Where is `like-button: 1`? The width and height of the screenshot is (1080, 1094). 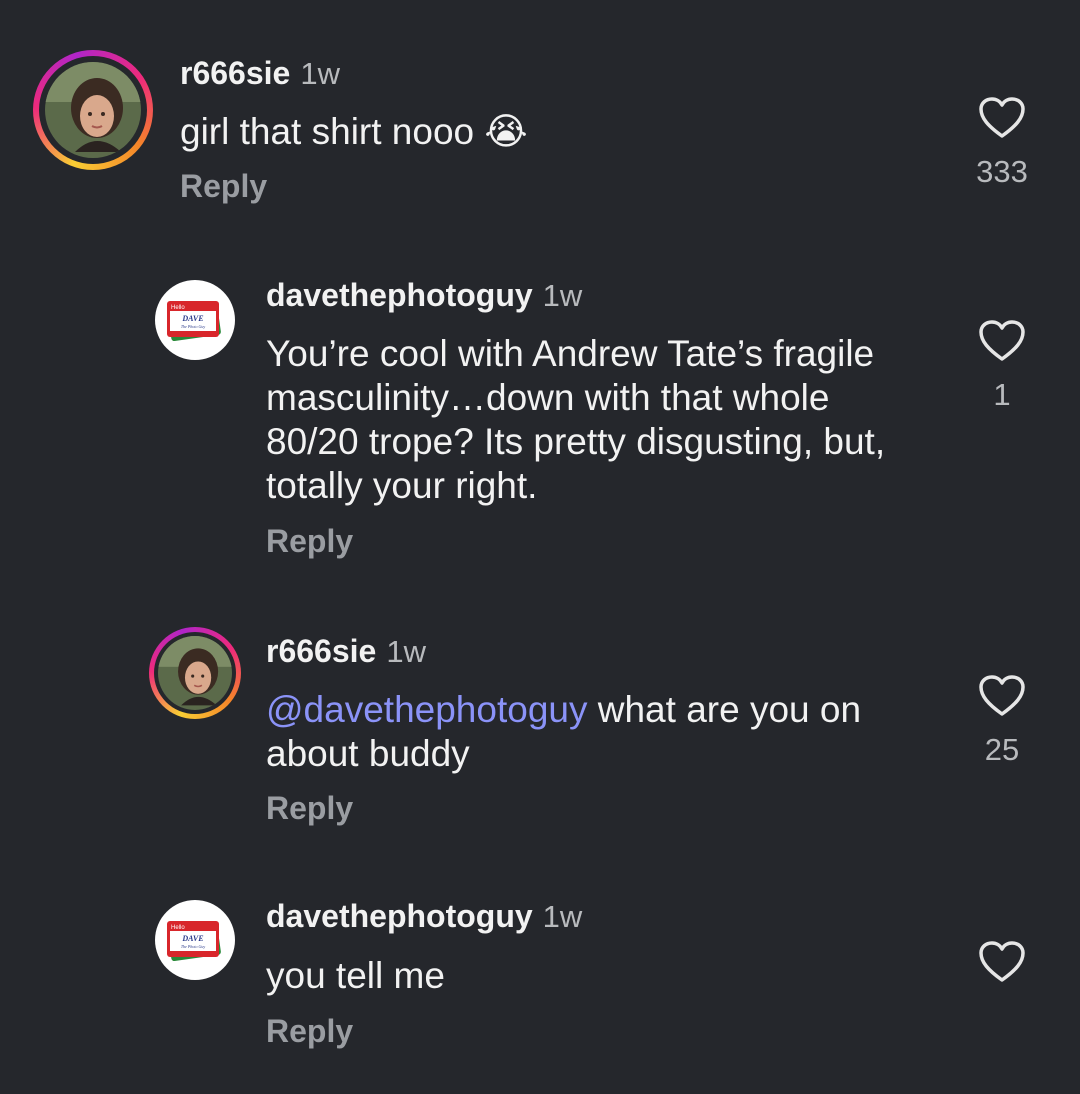 like-button: 1 is located at coordinates (1002, 366).